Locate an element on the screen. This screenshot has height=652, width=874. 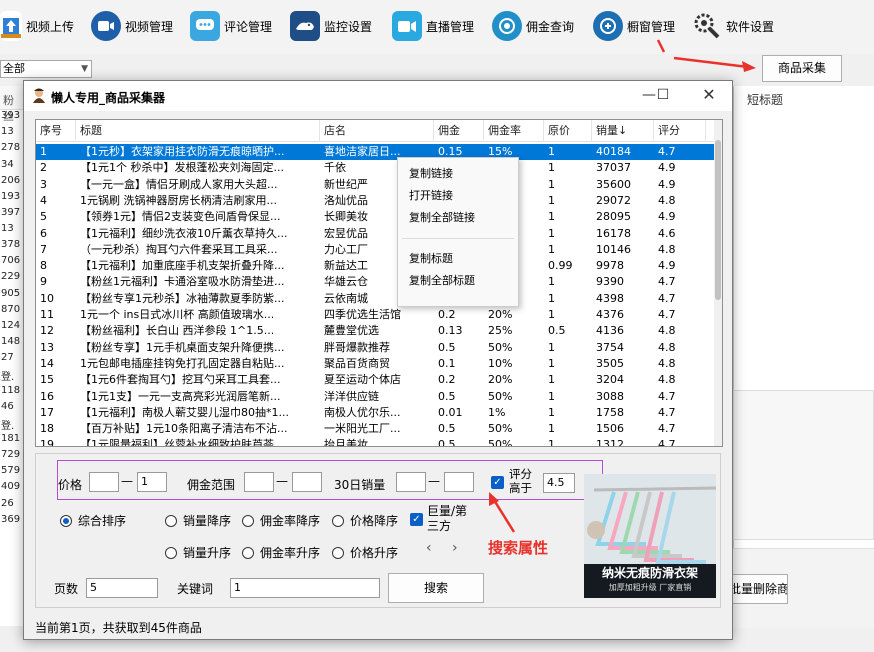
search-attributes-annotation: 搜索属性 is located at coordinates (518, 548).